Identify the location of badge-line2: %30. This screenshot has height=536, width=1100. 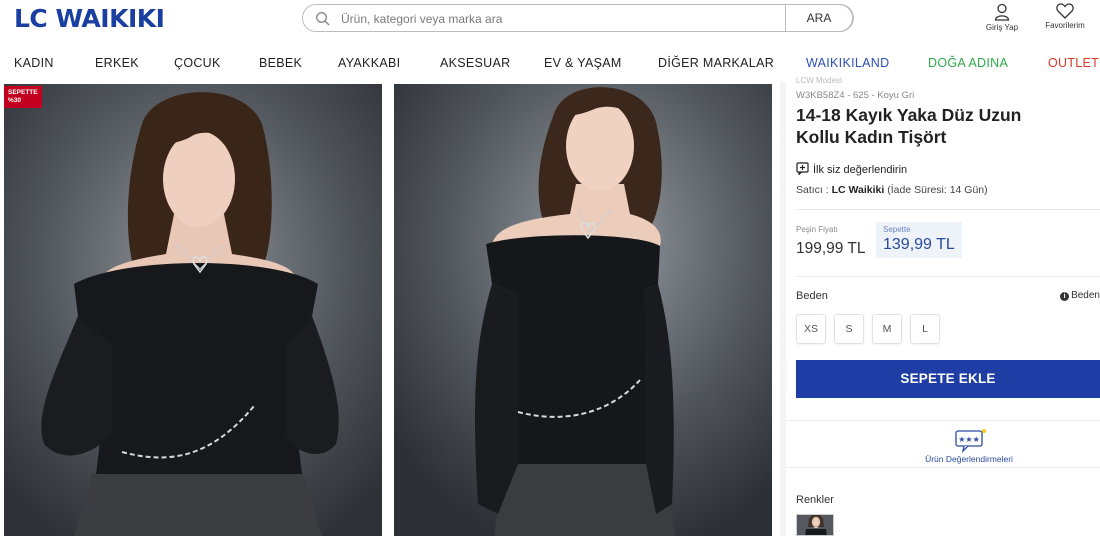
(15, 100).